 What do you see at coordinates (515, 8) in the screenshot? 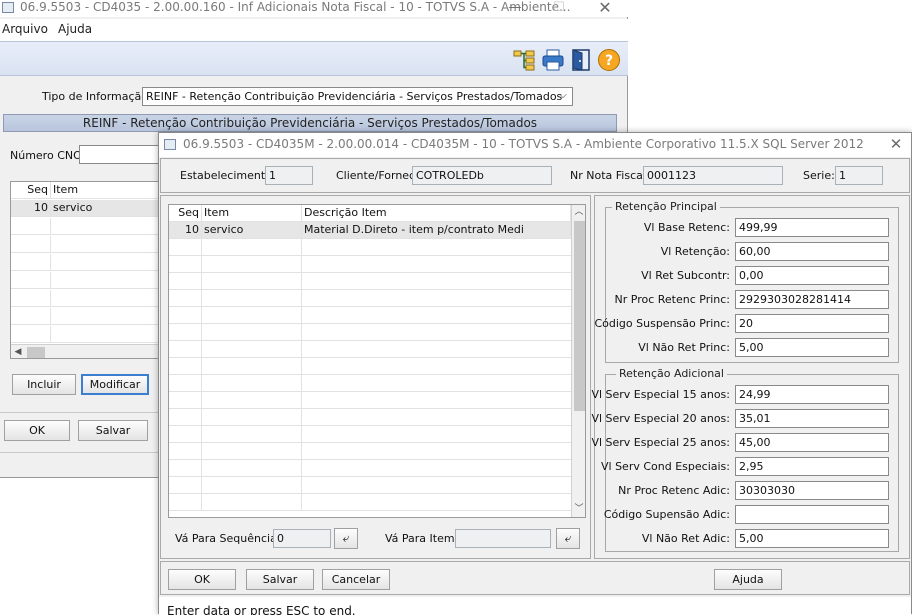
I see `minimize-icon: —` at bounding box center [515, 8].